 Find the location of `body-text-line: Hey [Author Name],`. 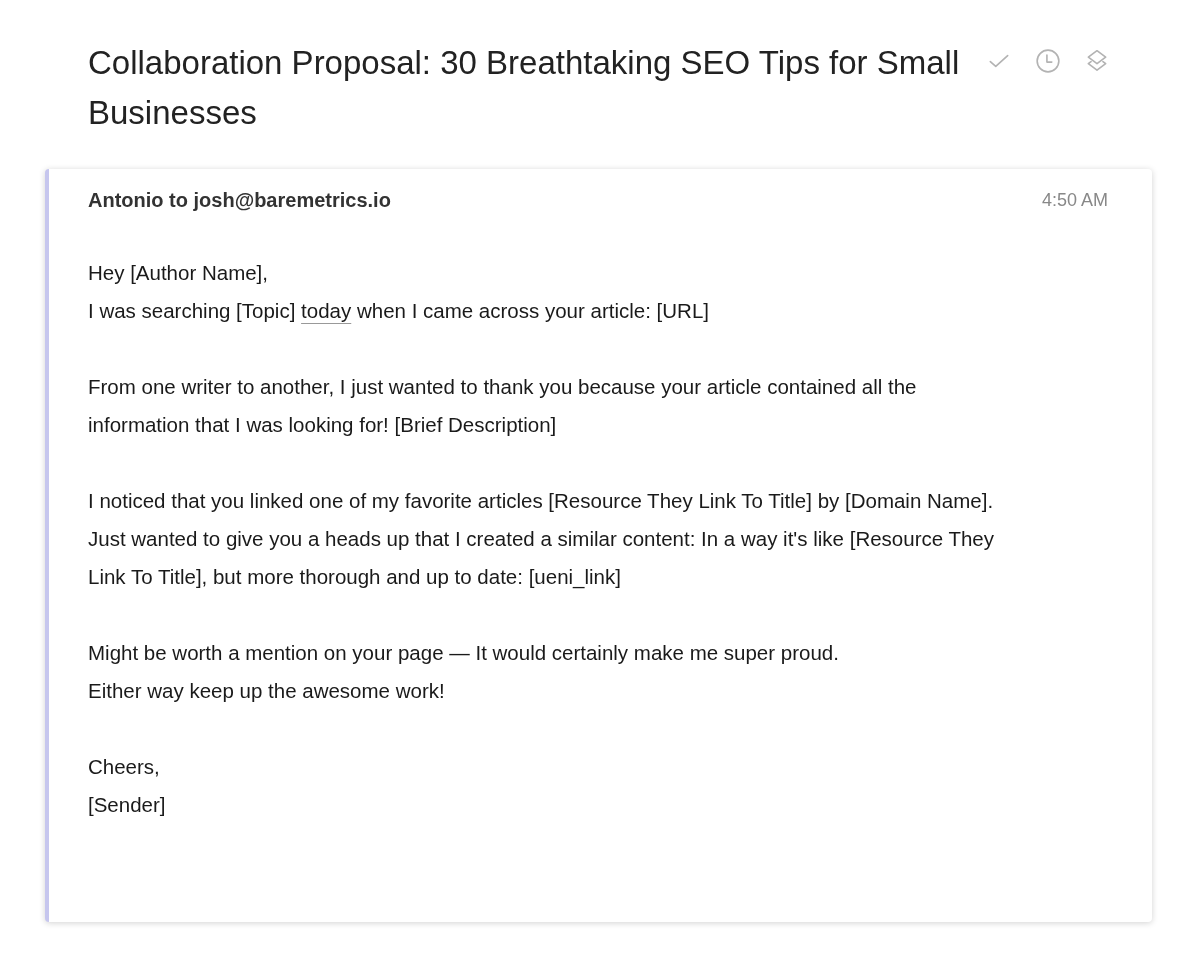

body-text-line: Hey [Author Name], is located at coordinates (178, 273).